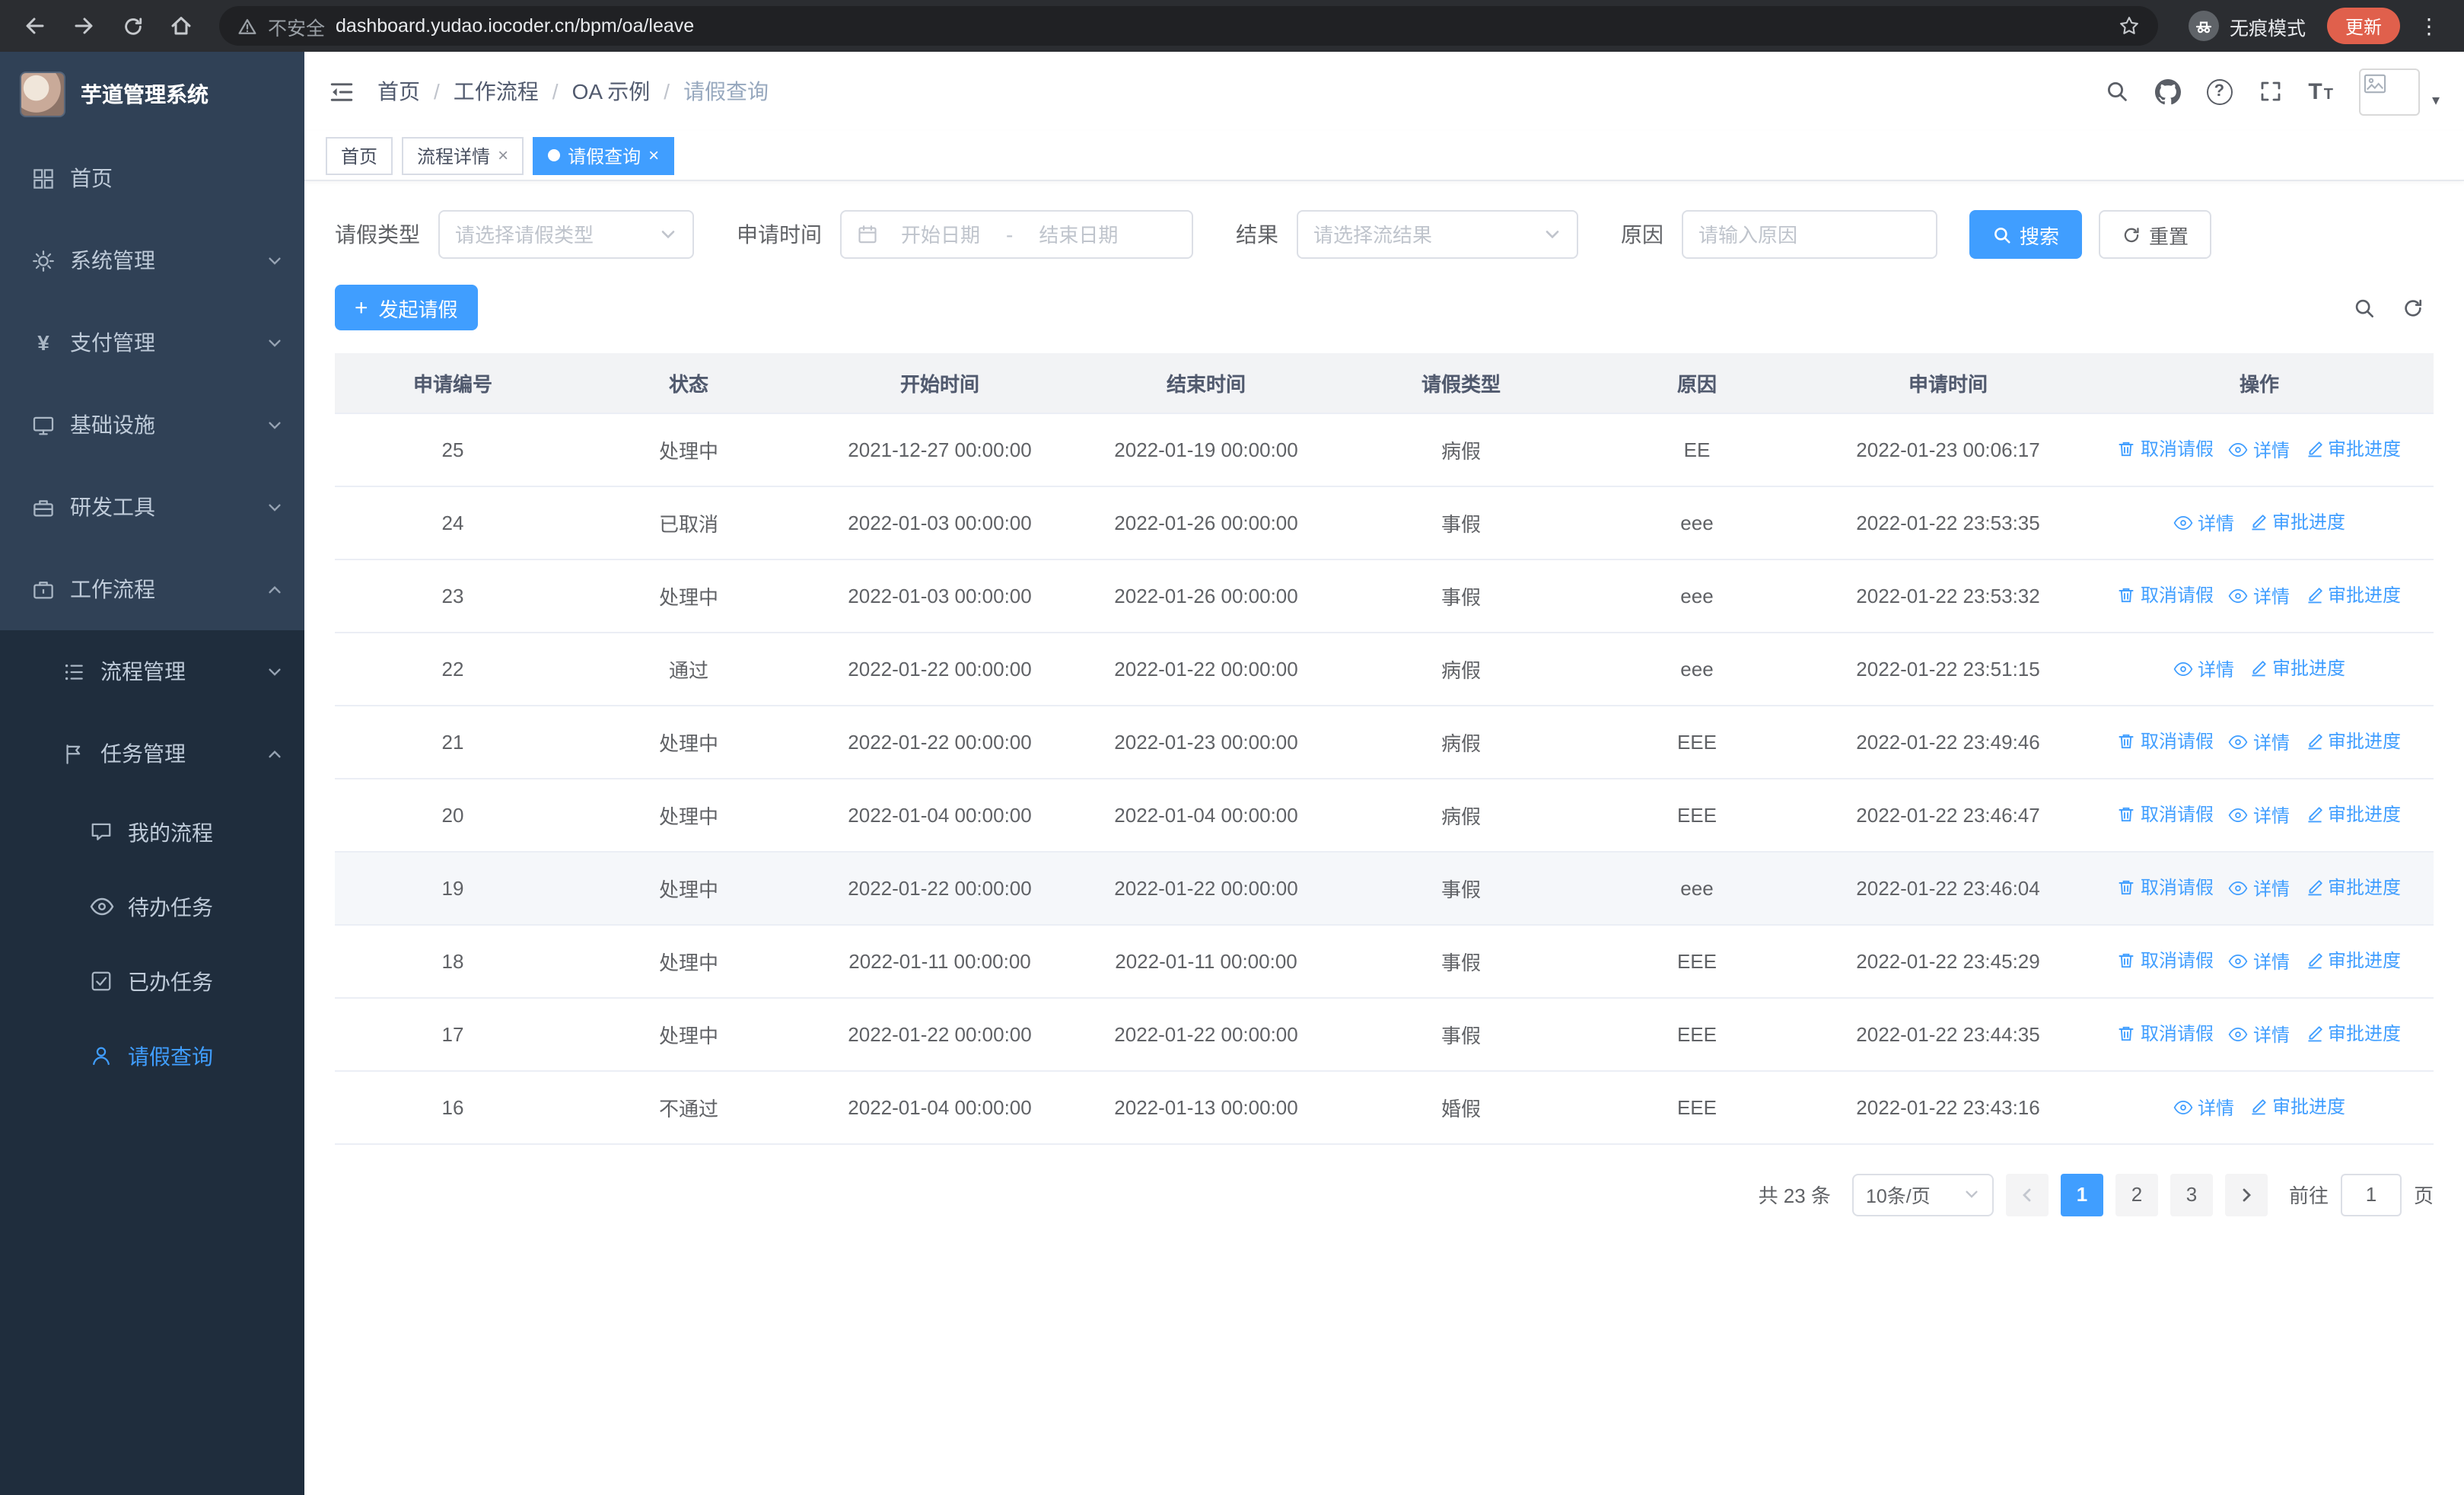 This screenshot has height=1495, width=2464. Describe the element at coordinates (398, 92) in the screenshot. I see `breadcrumb-home: 首页` at that location.